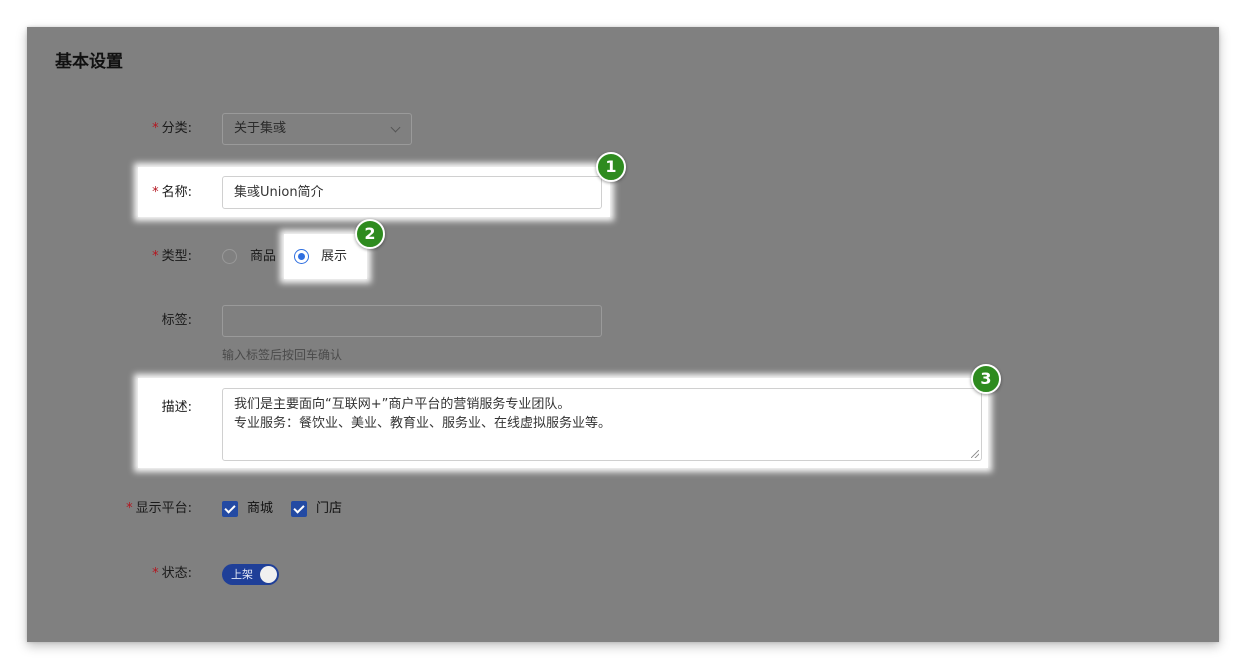 Image resolution: width=1246 pixels, height=671 pixels. Describe the element at coordinates (329, 509) in the screenshot. I see `platform-store-label: 门店` at that location.